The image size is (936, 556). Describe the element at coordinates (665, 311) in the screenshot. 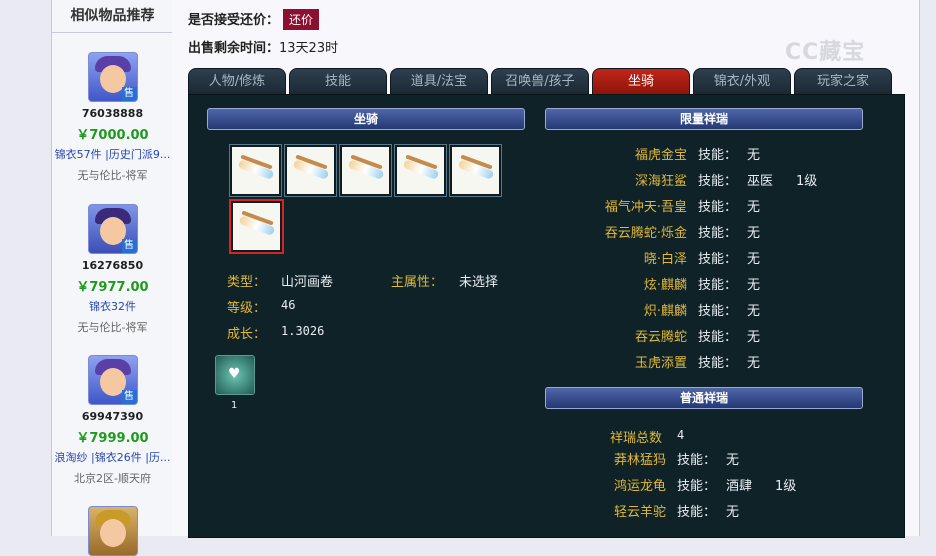

I see `ruixiang-name: 炽·麒麟` at that location.